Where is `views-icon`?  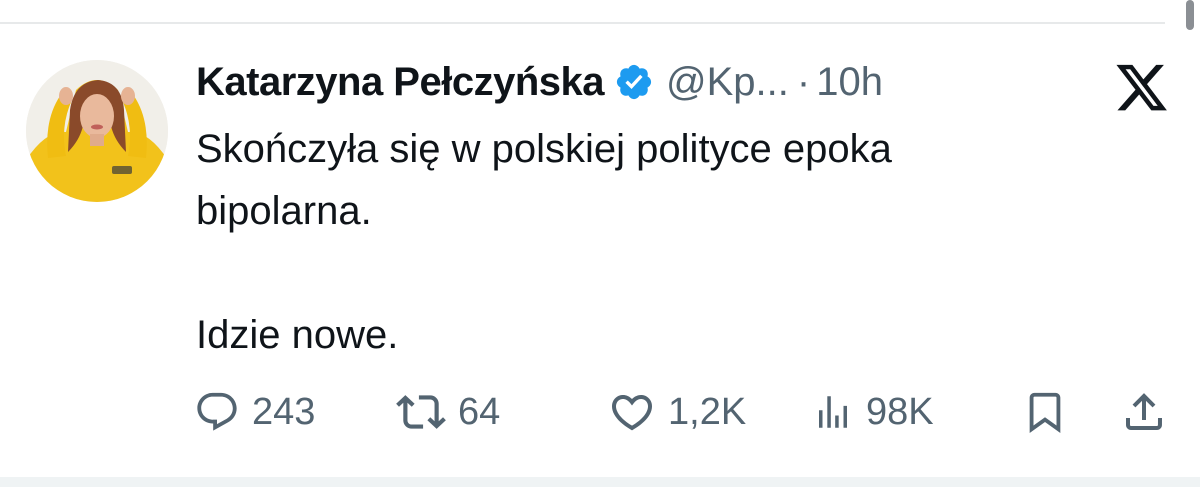 views-icon is located at coordinates (833, 412).